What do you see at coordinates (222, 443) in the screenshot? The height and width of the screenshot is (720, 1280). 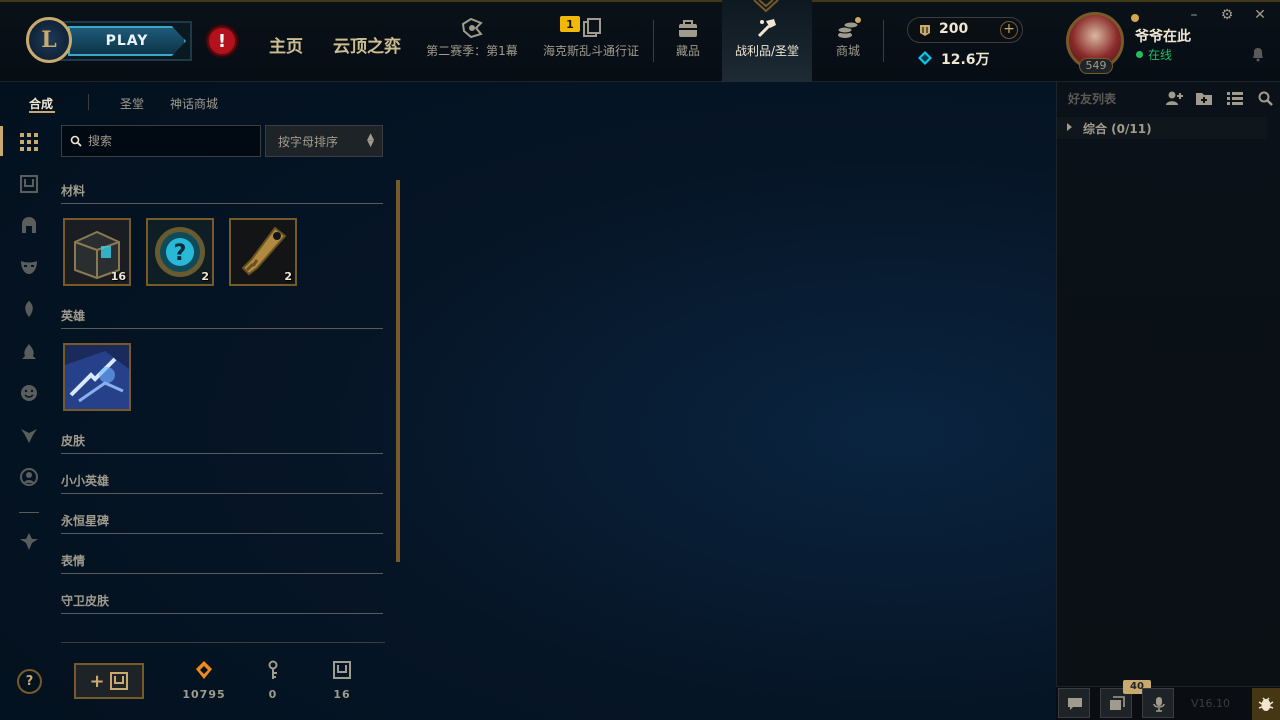 I see `category-skins: 皮肤` at bounding box center [222, 443].